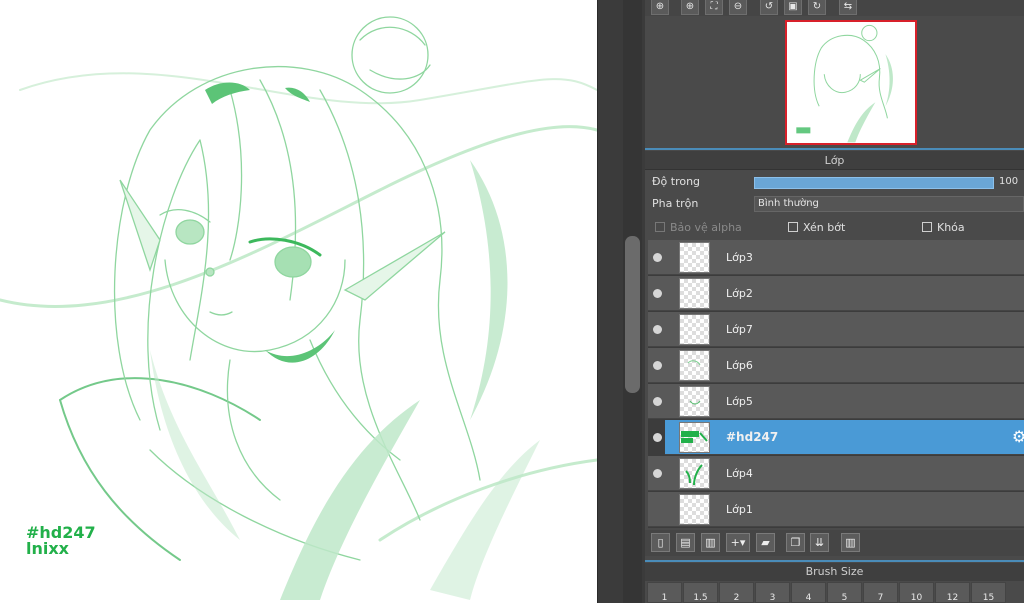 The height and width of the screenshot is (603, 1024). Describe the element at coordinates (621, 301) in the screenshot. I see `canvas-scrollbar-area` at that location.